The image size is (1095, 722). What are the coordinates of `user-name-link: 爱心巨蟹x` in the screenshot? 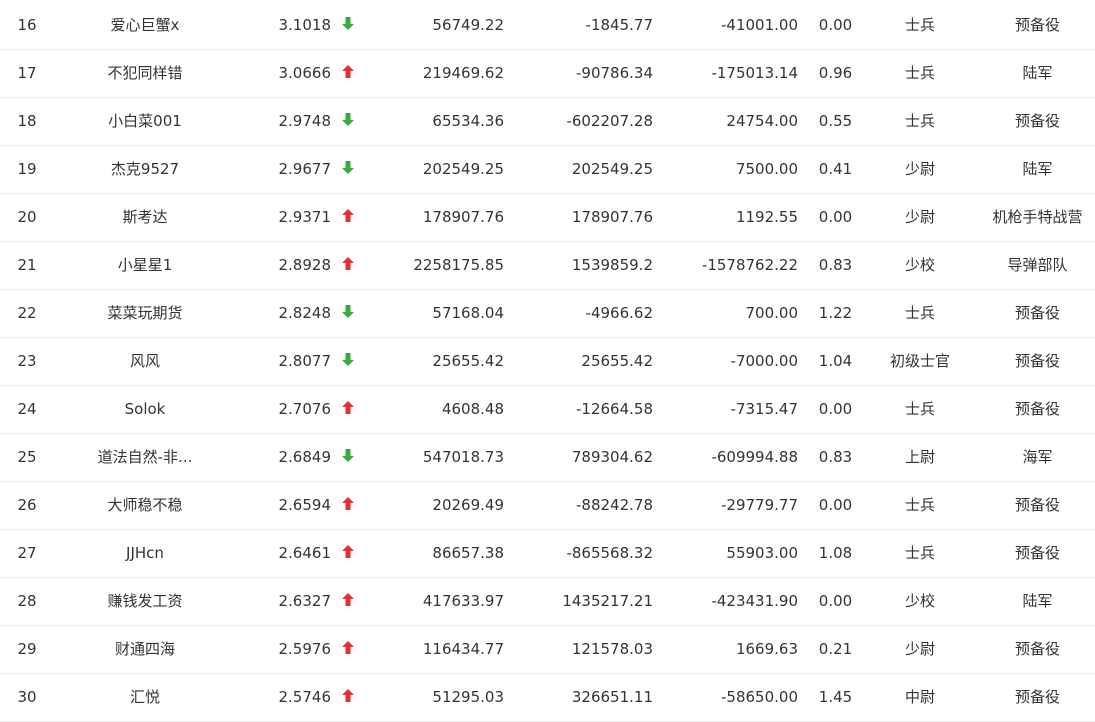 It's located at (145, 25).